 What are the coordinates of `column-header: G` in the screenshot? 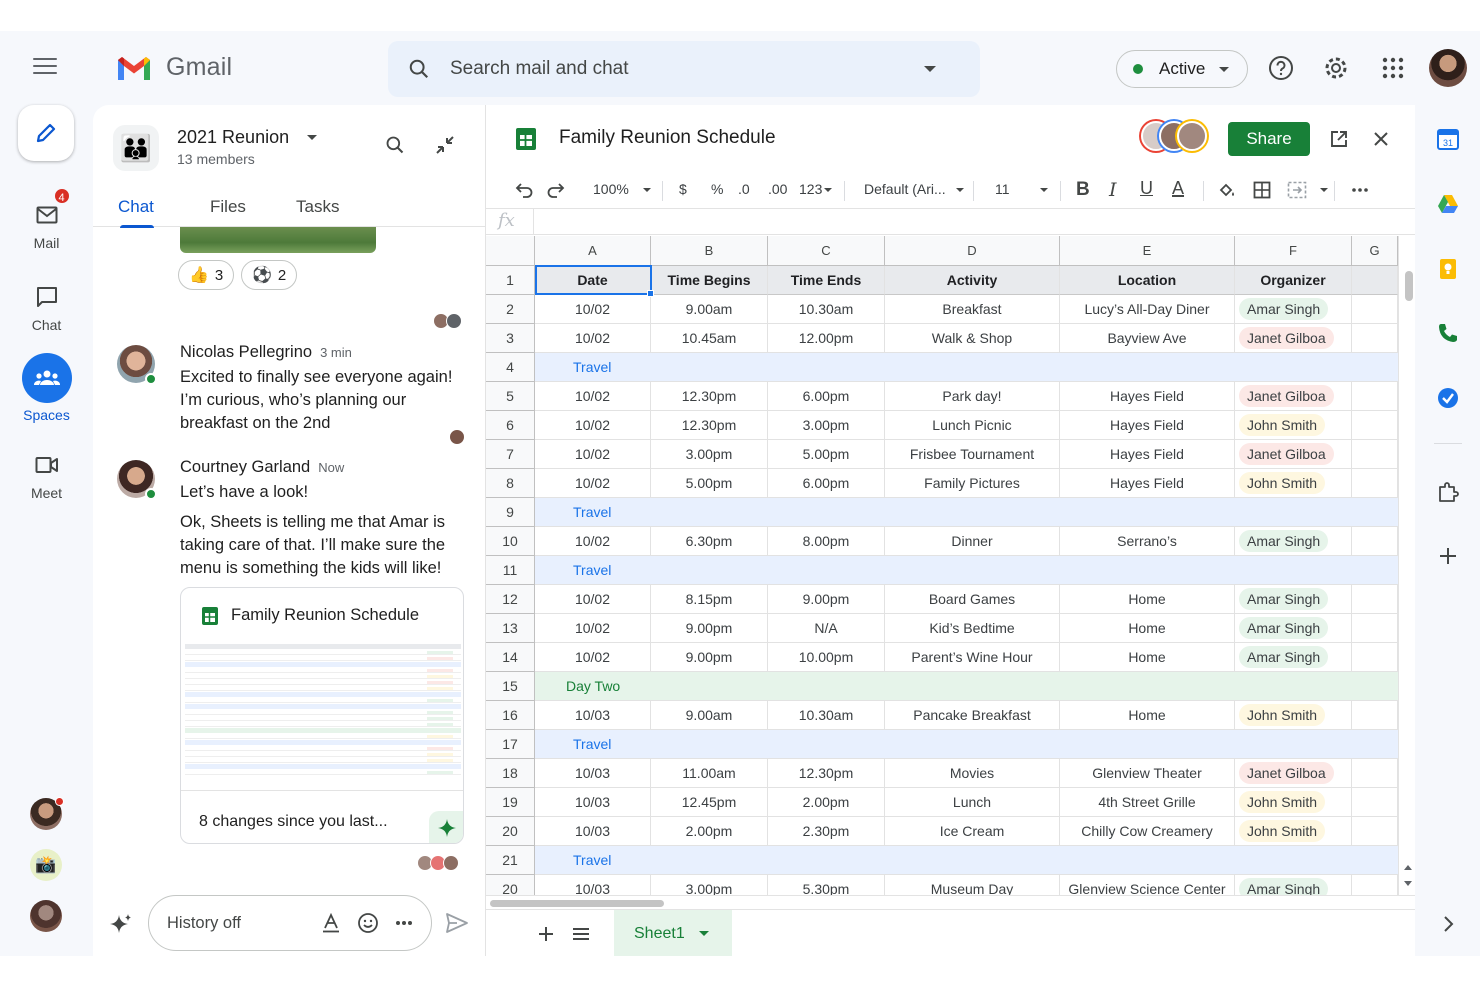 It's located at (1375, 251).